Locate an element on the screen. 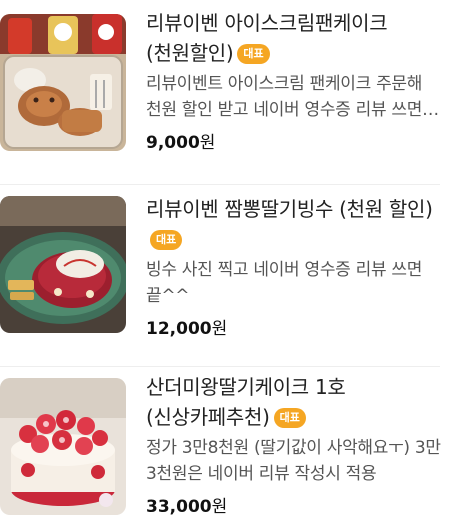 Image resolution: width=457 pixels, height=527 pixels. menu-item-title: 산더미왕딸기케이크 1호(신상카페추천) 대표 is located at coordinates (294, 402).